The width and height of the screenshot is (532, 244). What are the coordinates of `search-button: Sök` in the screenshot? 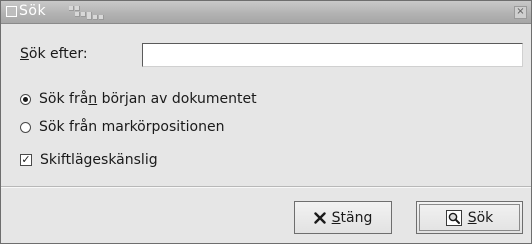 It's located at (469, 217).